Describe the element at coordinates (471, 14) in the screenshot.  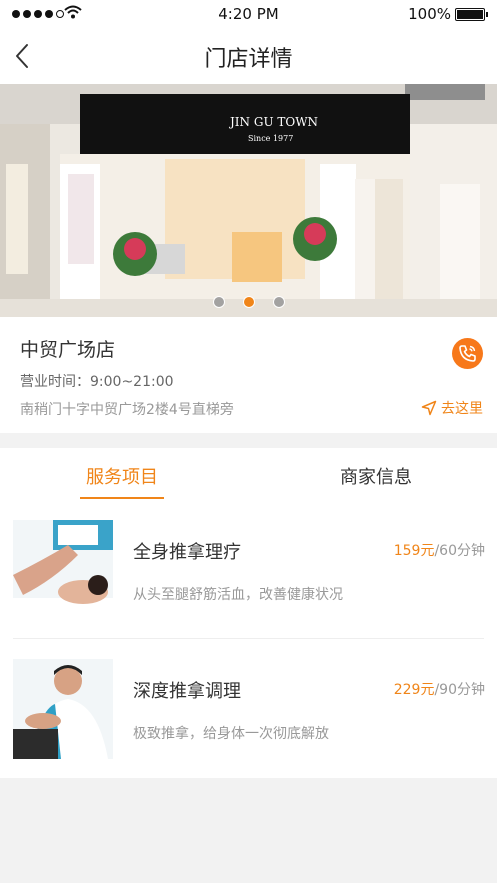
I see `battery-icon` at that location.